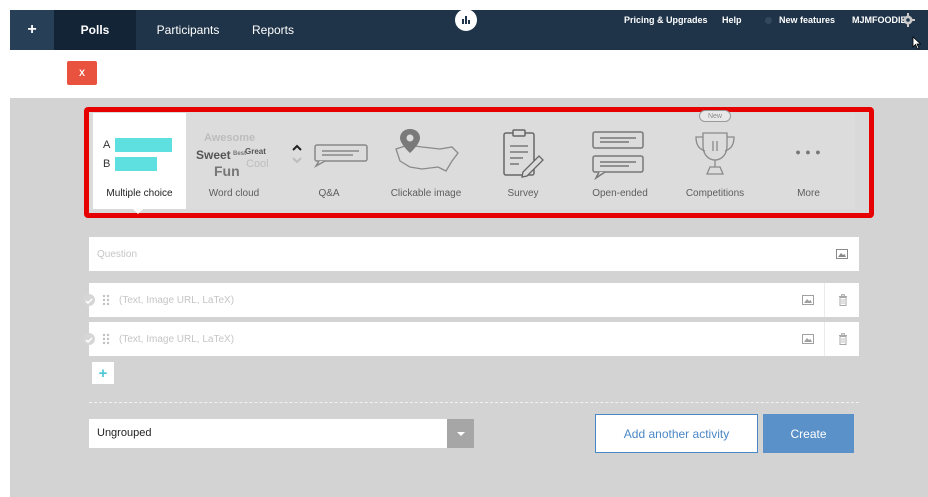 This screenshot has height=497, width=928. What do you see at coordinates (618, 155) in the screenshot?
I see `speech-bubbles-icon` at bounding box center [618, 155].